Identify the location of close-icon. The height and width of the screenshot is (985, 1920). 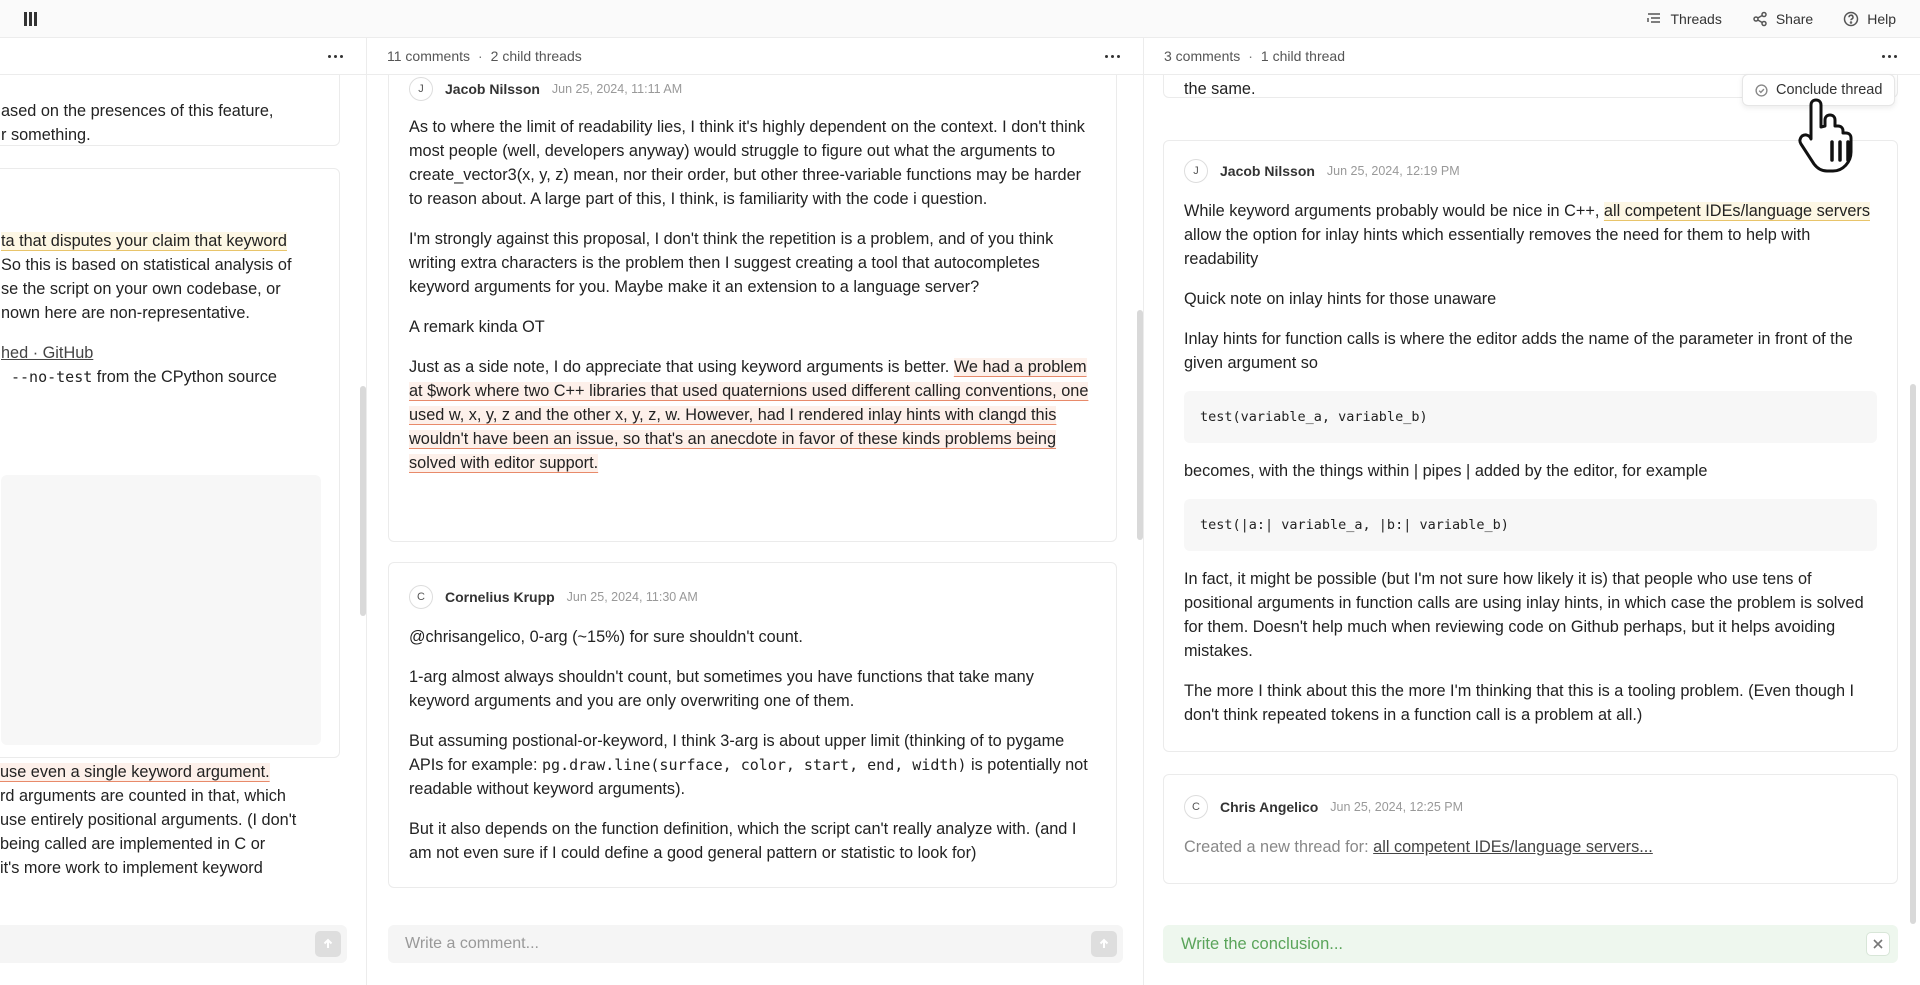
(1878, 944).